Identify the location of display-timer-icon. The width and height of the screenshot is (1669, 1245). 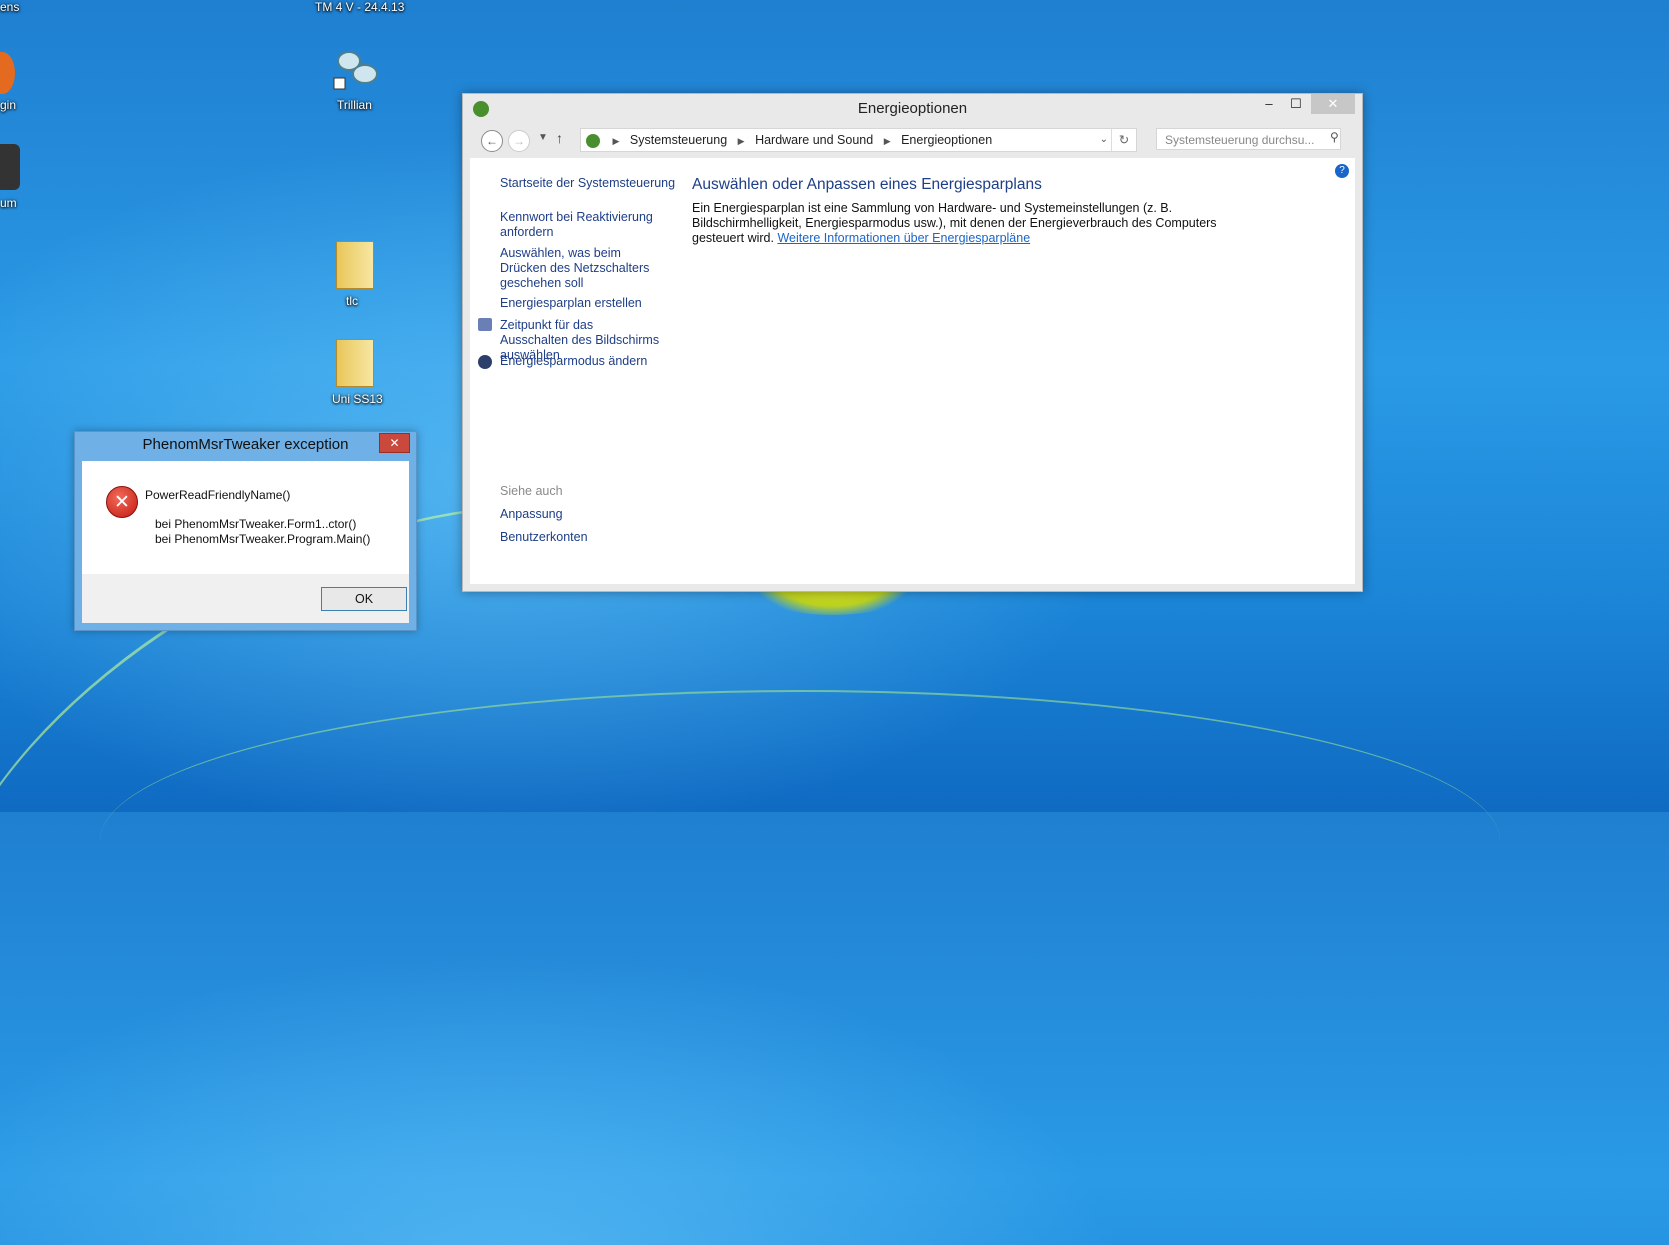
(485, 324).